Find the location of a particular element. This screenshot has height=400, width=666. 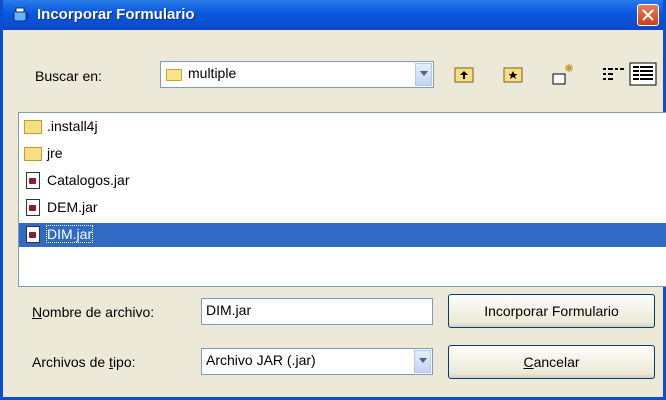

close-button is located at coordinates (648, 15).